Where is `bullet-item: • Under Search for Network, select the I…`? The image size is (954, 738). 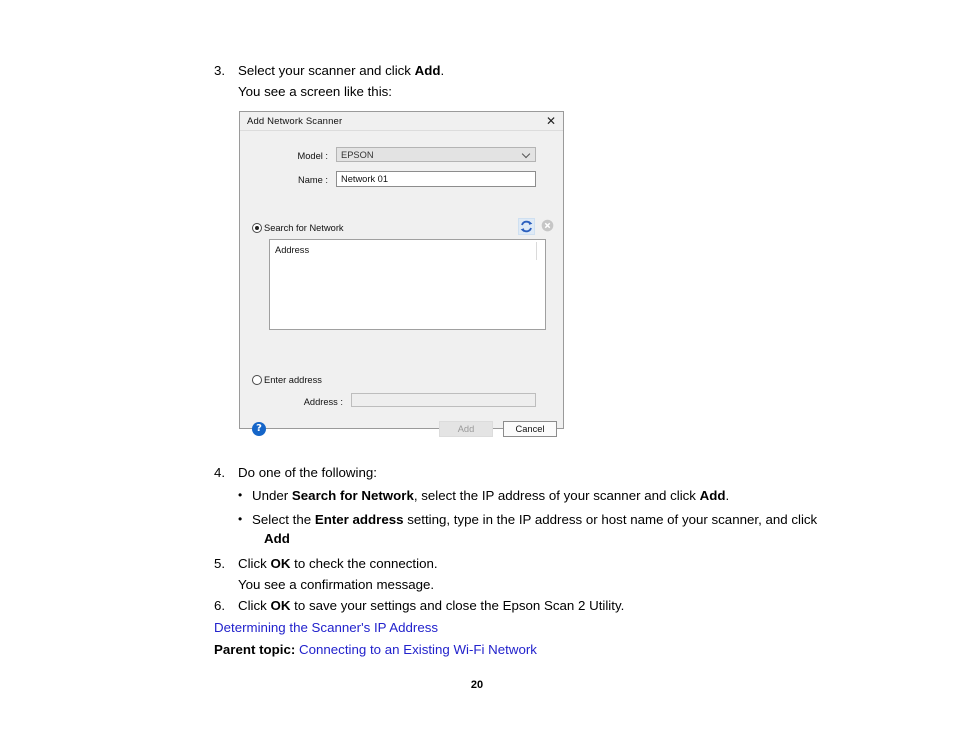 bullet-item: • Under Search for Network, select the I… is located at coordinates (546, 495).